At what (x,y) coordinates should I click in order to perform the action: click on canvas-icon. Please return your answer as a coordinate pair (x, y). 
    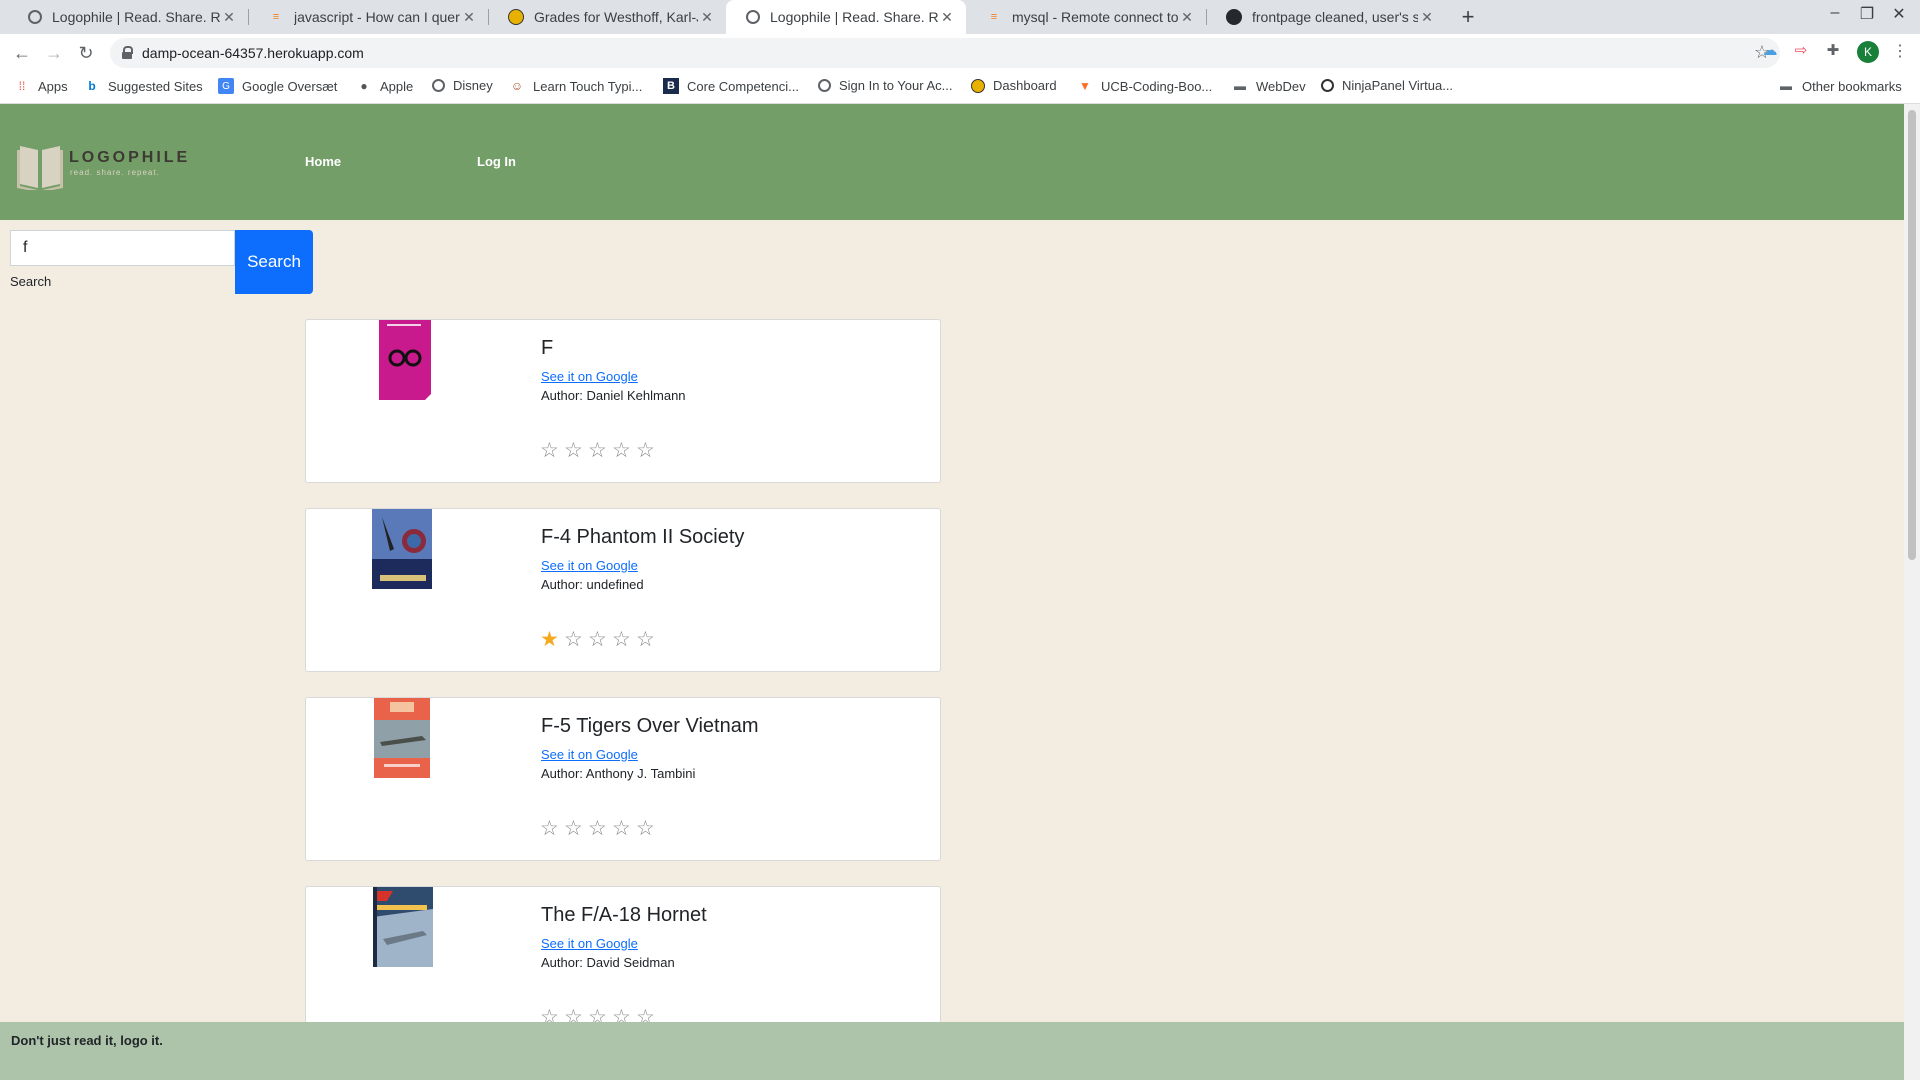
    Looking at the image, I should click on (978, 85).